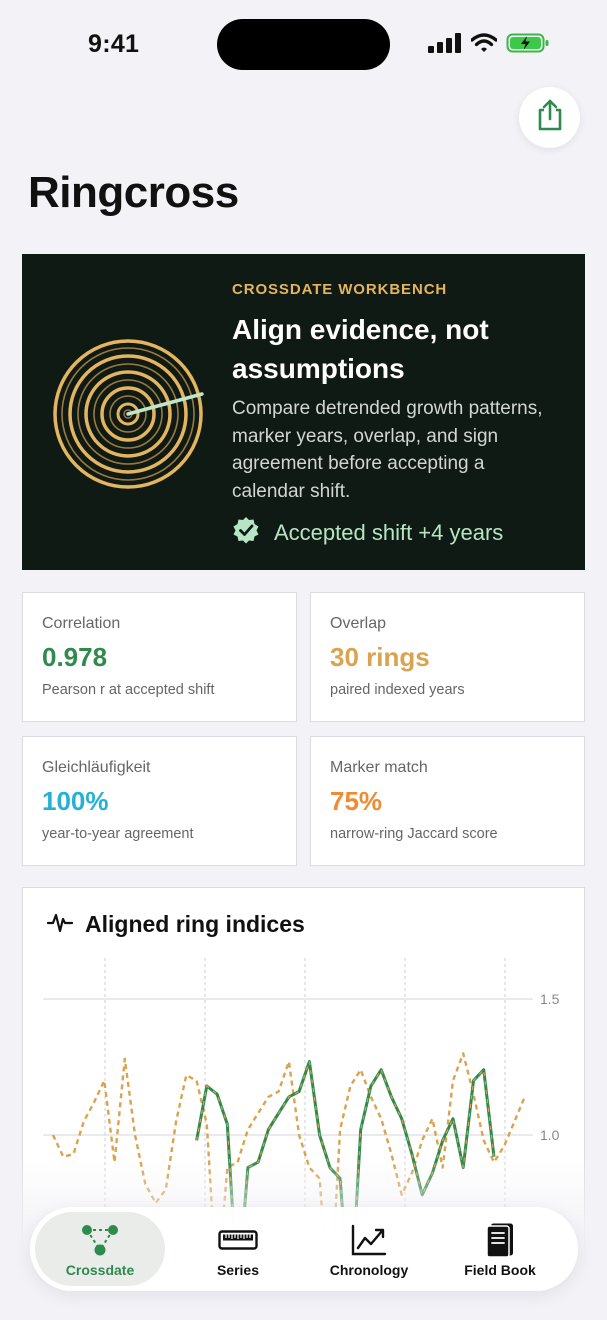 The width and height of the screenshot is (607, 1320). I want to click on tab-label: Field Book, so click(500, 1270).